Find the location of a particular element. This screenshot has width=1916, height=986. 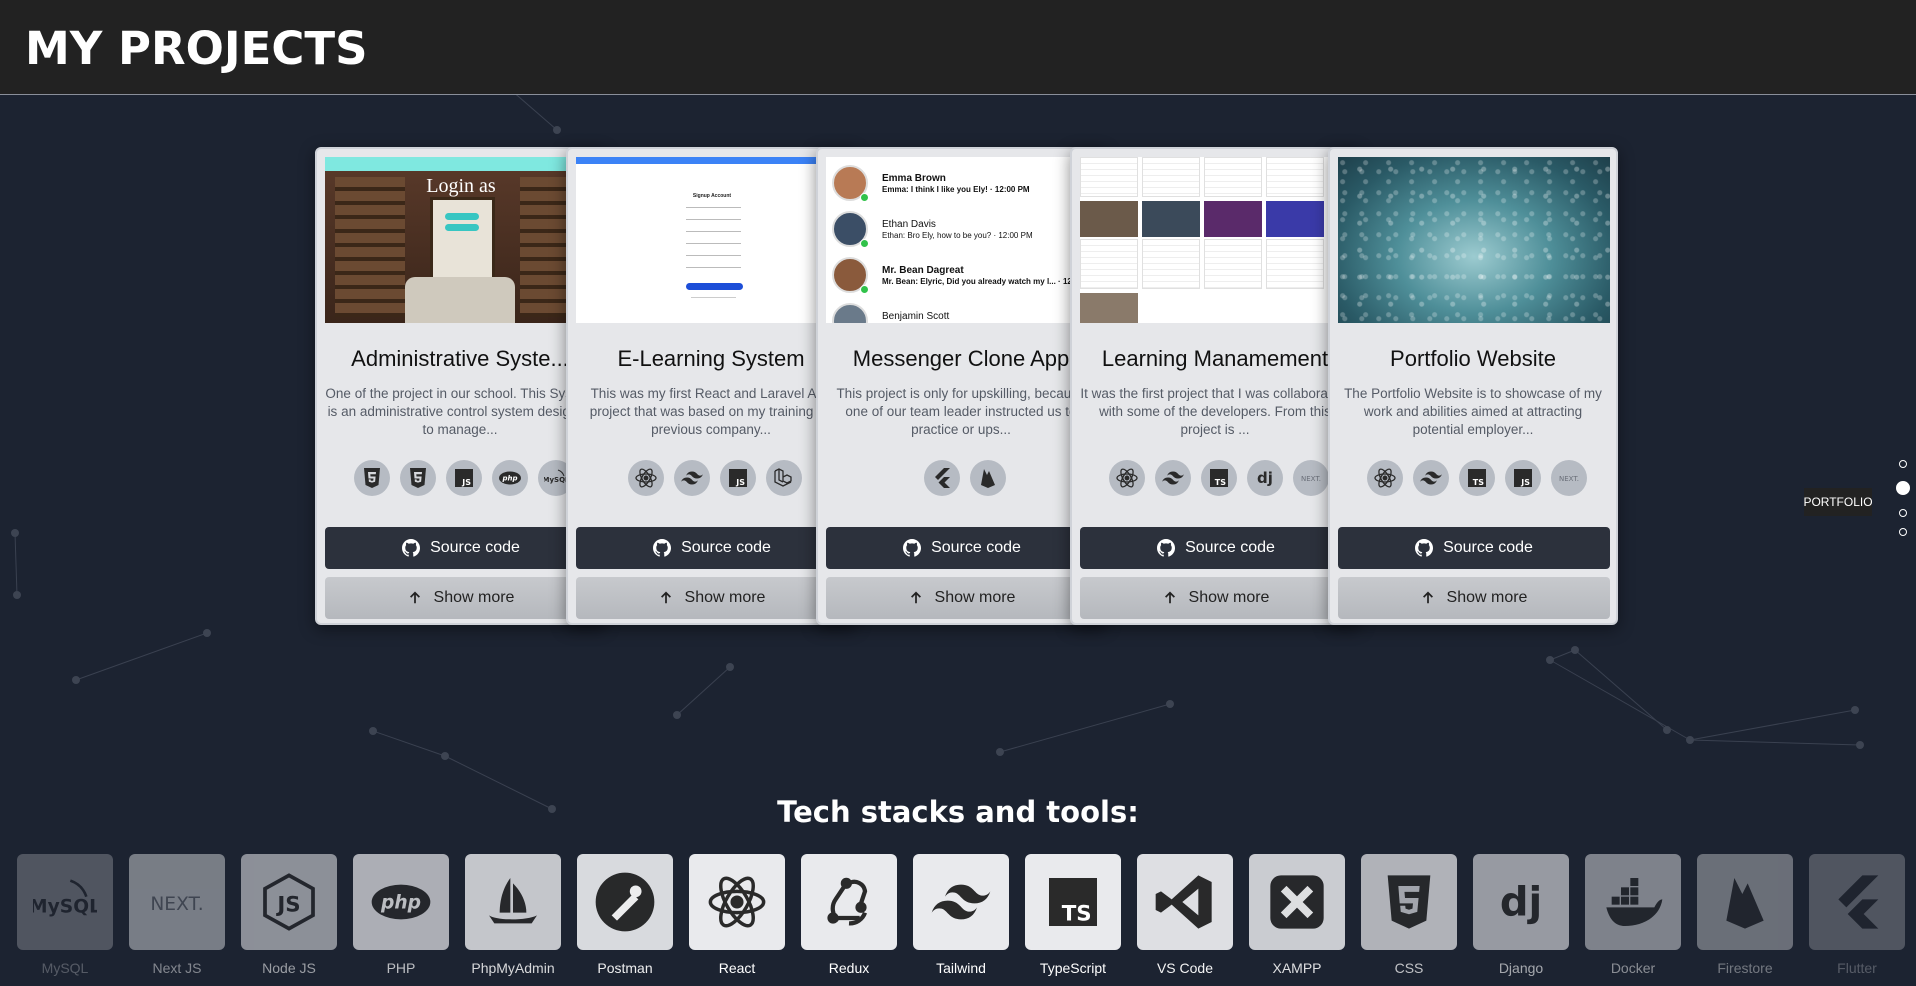

tech-tile-label: Django is located at coordinates (1521, 968).